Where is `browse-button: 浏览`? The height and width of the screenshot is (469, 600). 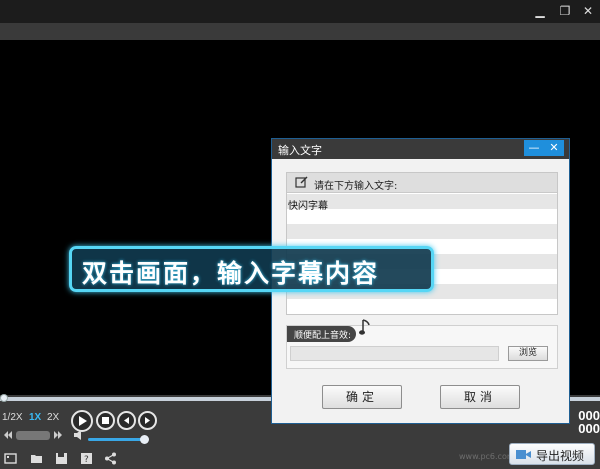
browse-button: 浏览 is located at coordinates (528, 353).